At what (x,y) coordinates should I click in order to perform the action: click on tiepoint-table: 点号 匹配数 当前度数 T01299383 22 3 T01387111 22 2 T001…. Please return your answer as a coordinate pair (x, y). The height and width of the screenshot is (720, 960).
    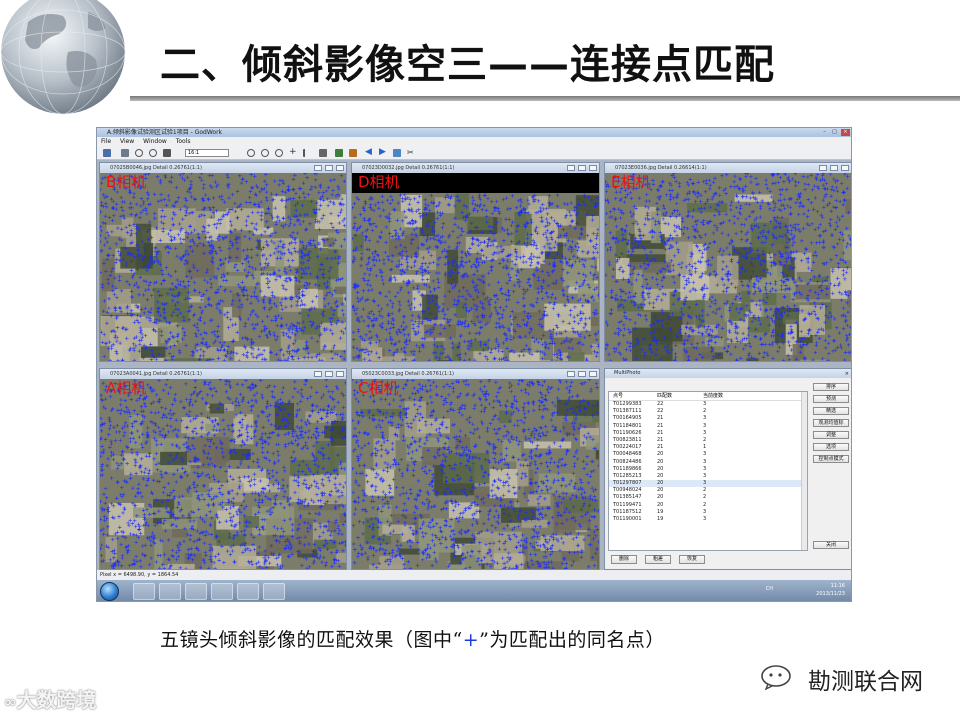
    Looking at the image, I should click on (708, 471).